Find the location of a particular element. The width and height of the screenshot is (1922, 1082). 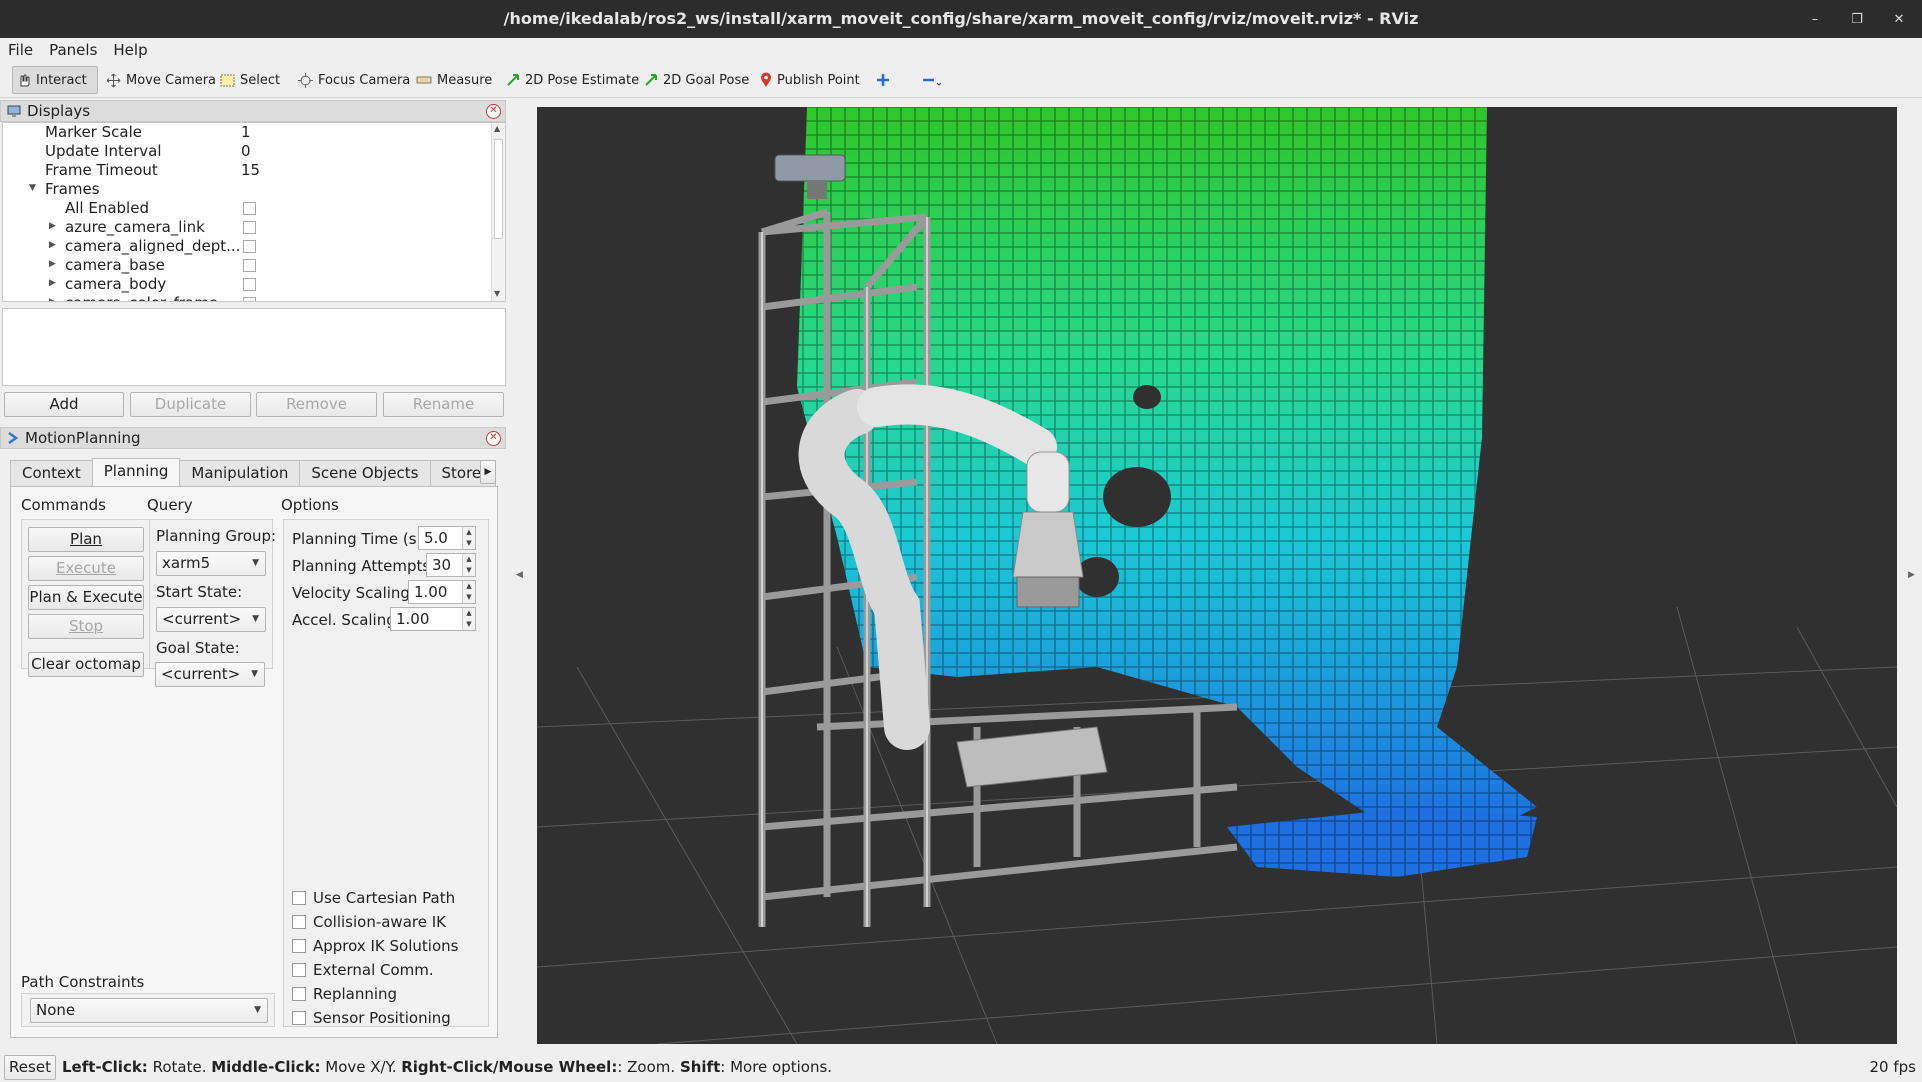

scroll-down-icon: ▼ is located at coordinates (497, 293).